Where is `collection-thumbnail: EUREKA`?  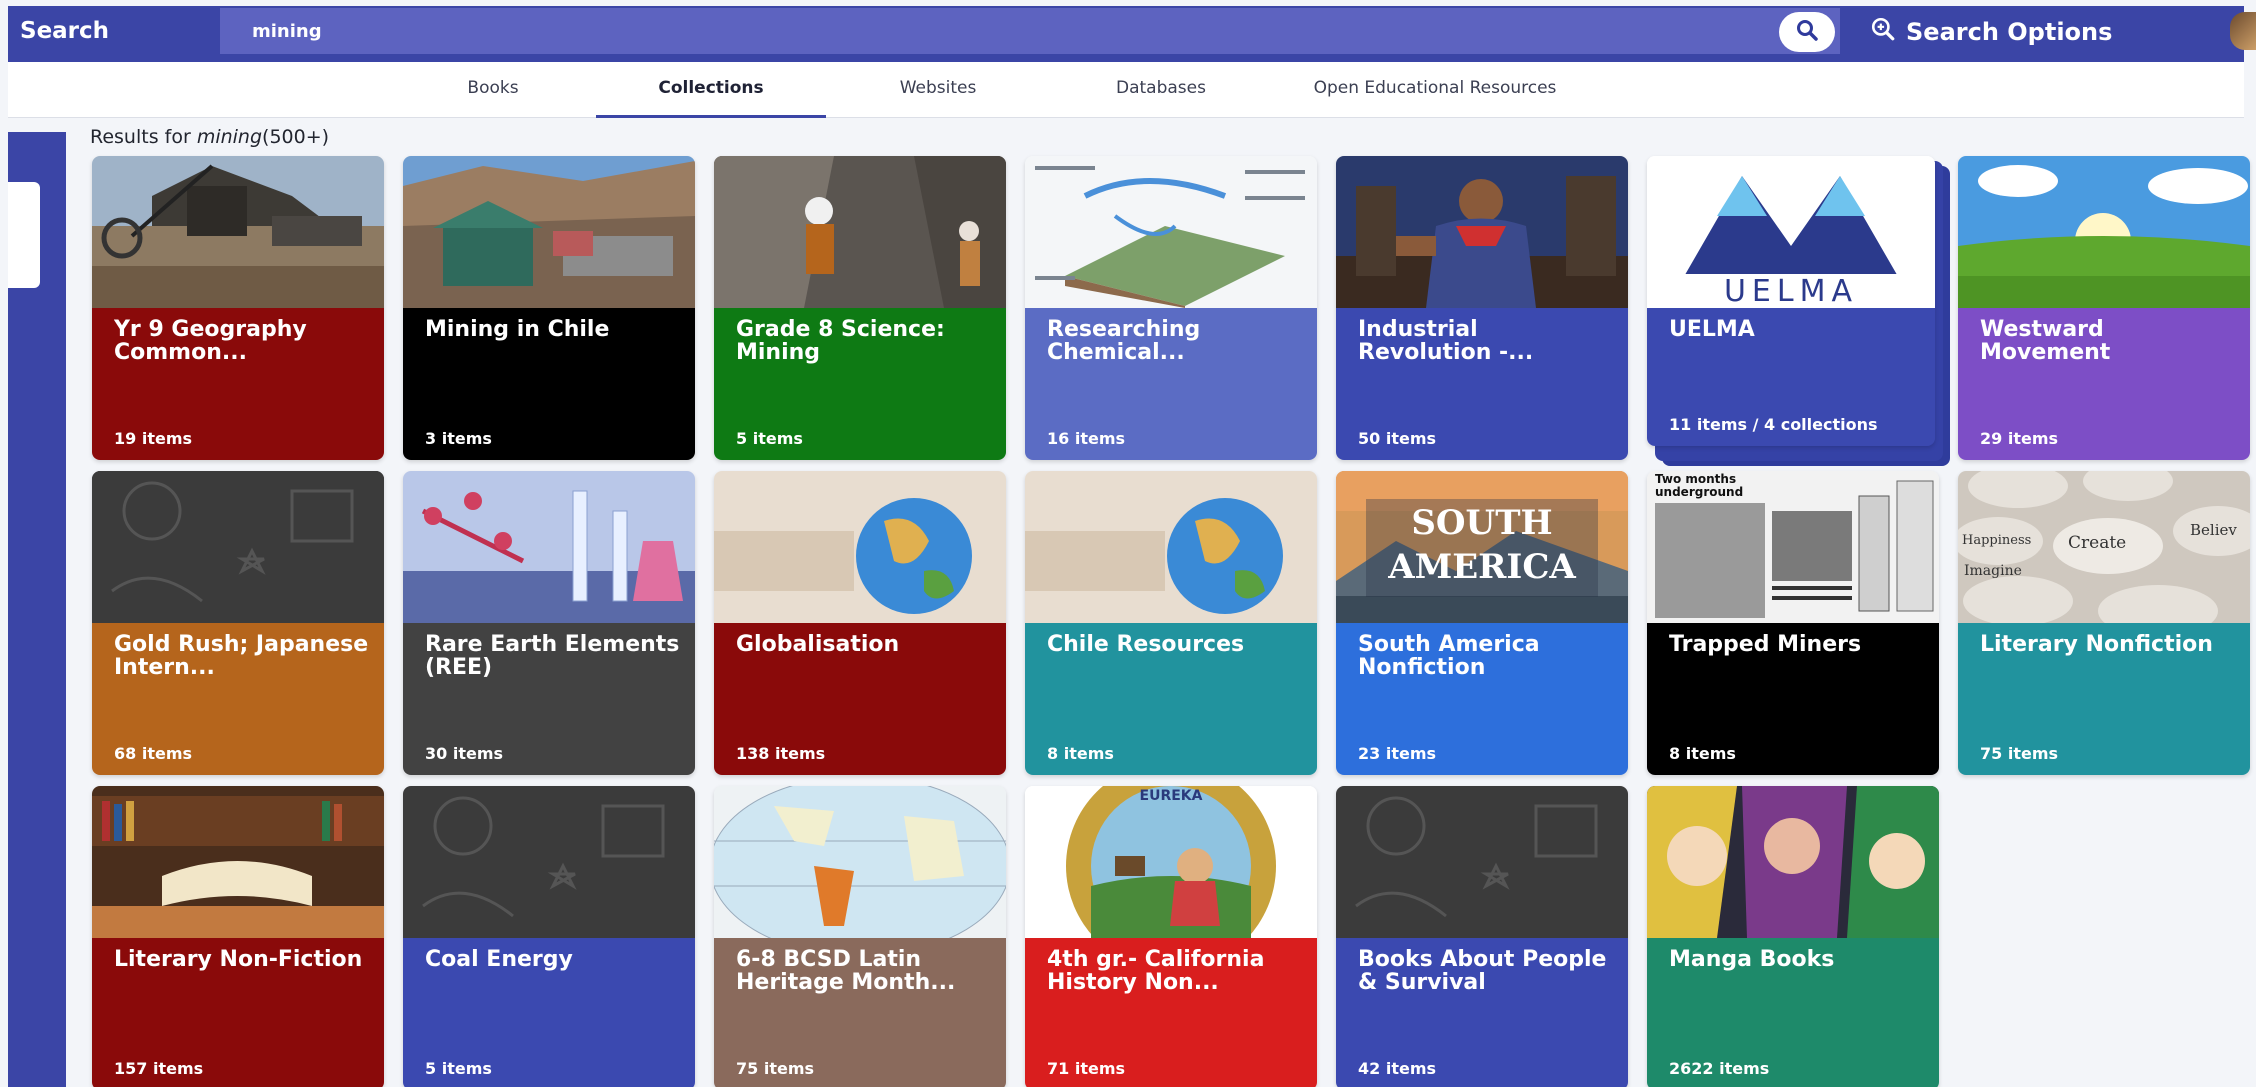
collection-thumbnail: EUREKA is located at coordinates (1171, 862).